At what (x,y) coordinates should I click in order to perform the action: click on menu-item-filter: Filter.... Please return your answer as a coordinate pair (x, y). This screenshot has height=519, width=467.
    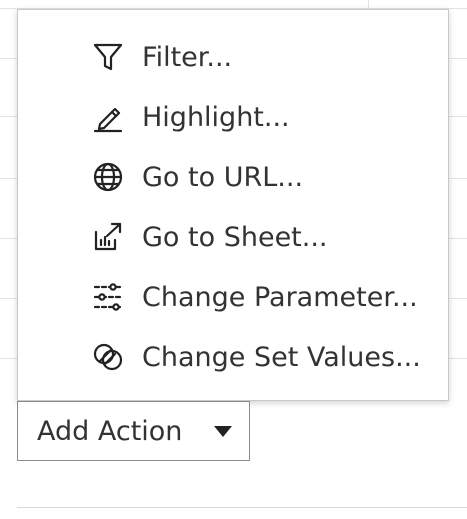
    Looking at the image, I should click on (233, 57).